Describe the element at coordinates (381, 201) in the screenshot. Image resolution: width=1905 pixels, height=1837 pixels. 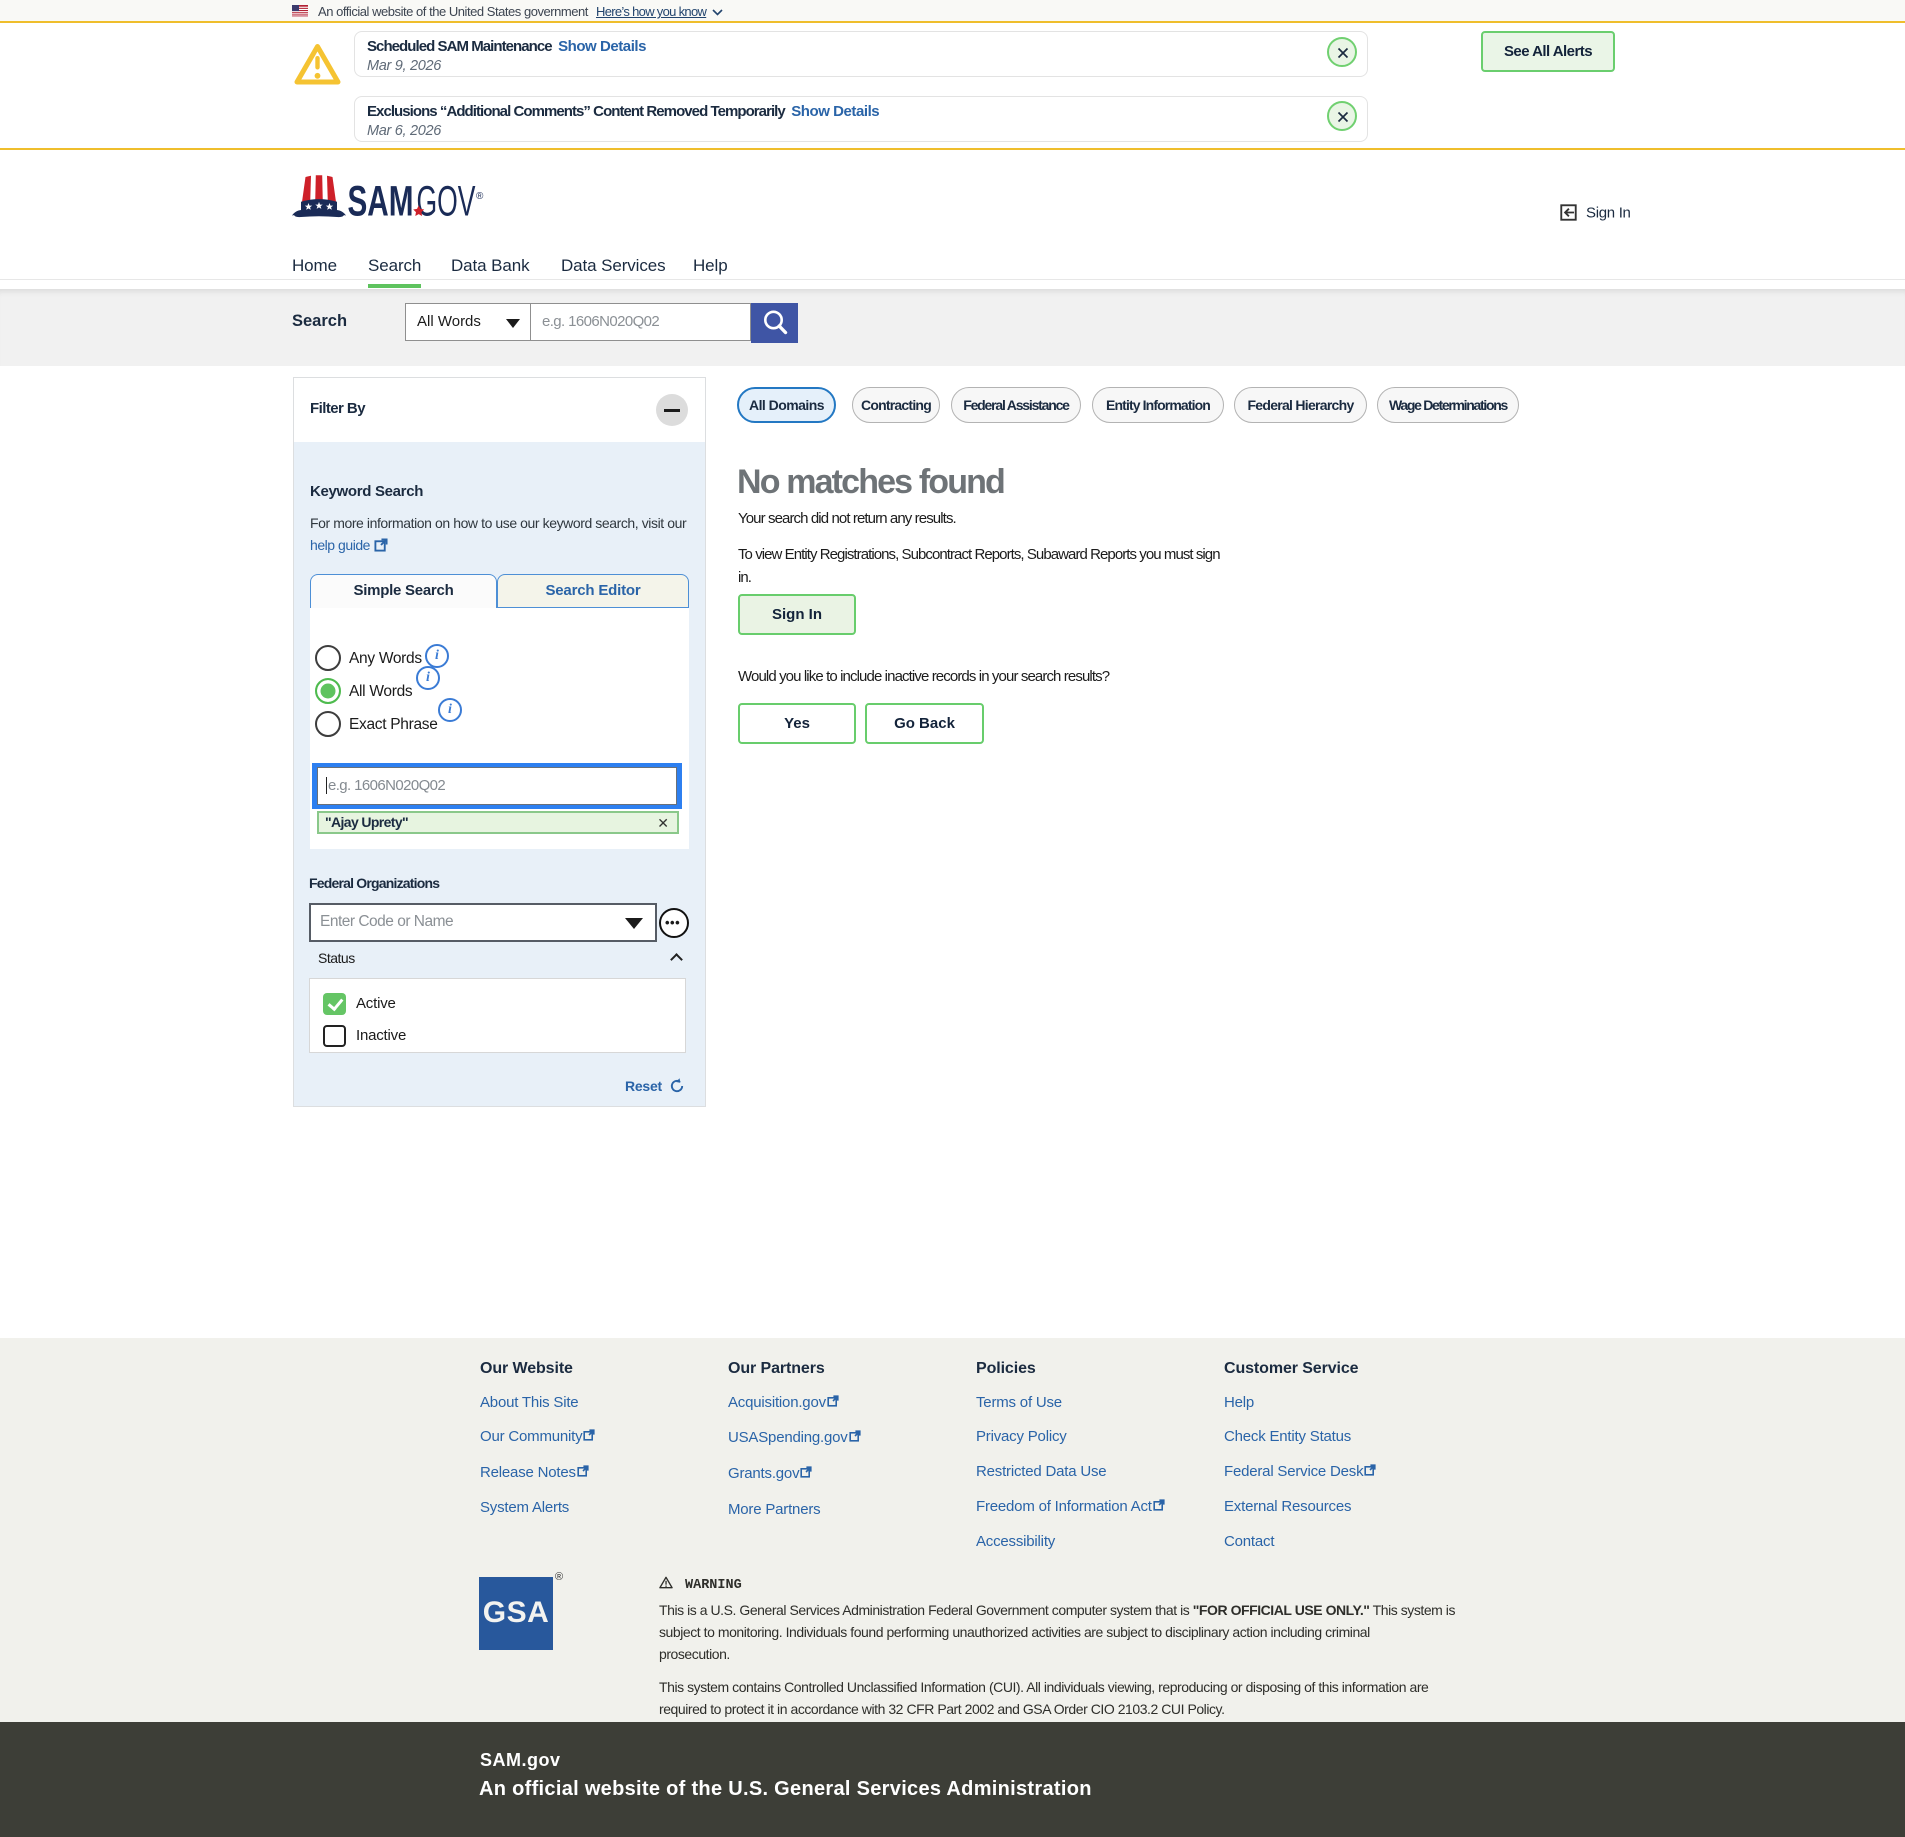
I see `svg-text: SAM` at that location.